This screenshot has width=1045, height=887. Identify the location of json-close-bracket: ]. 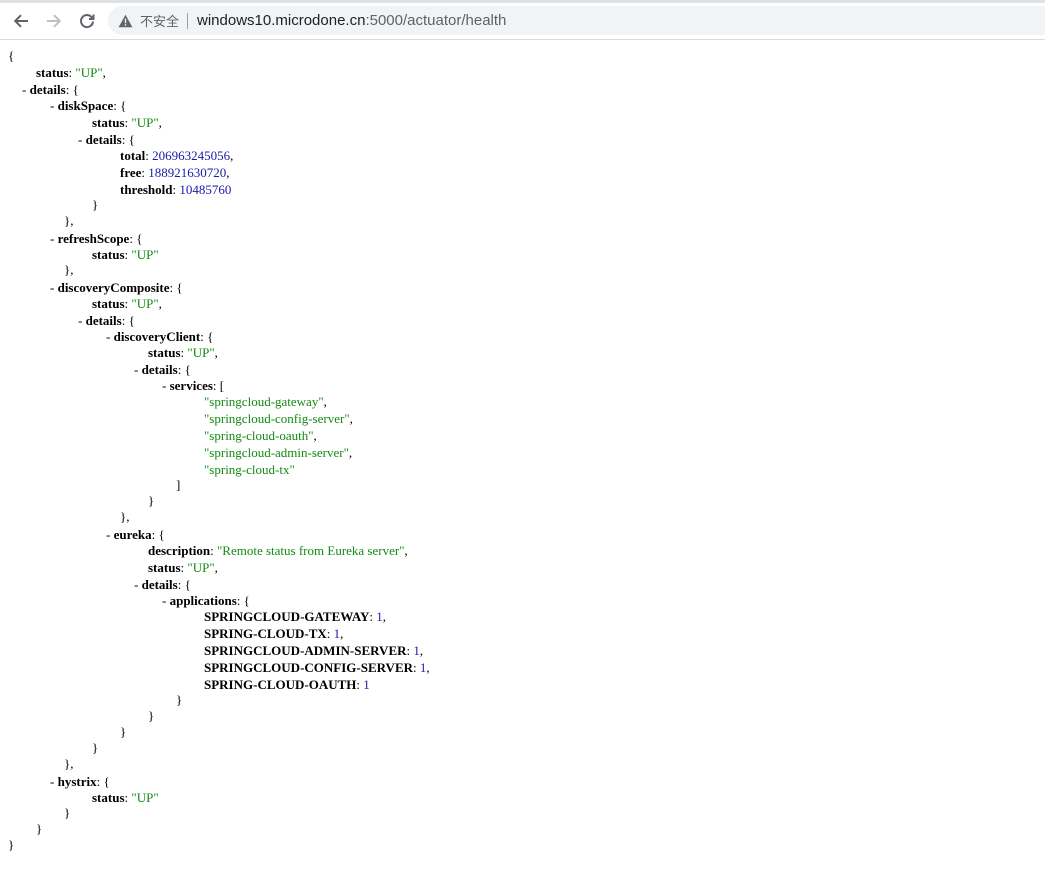
(178, 484).